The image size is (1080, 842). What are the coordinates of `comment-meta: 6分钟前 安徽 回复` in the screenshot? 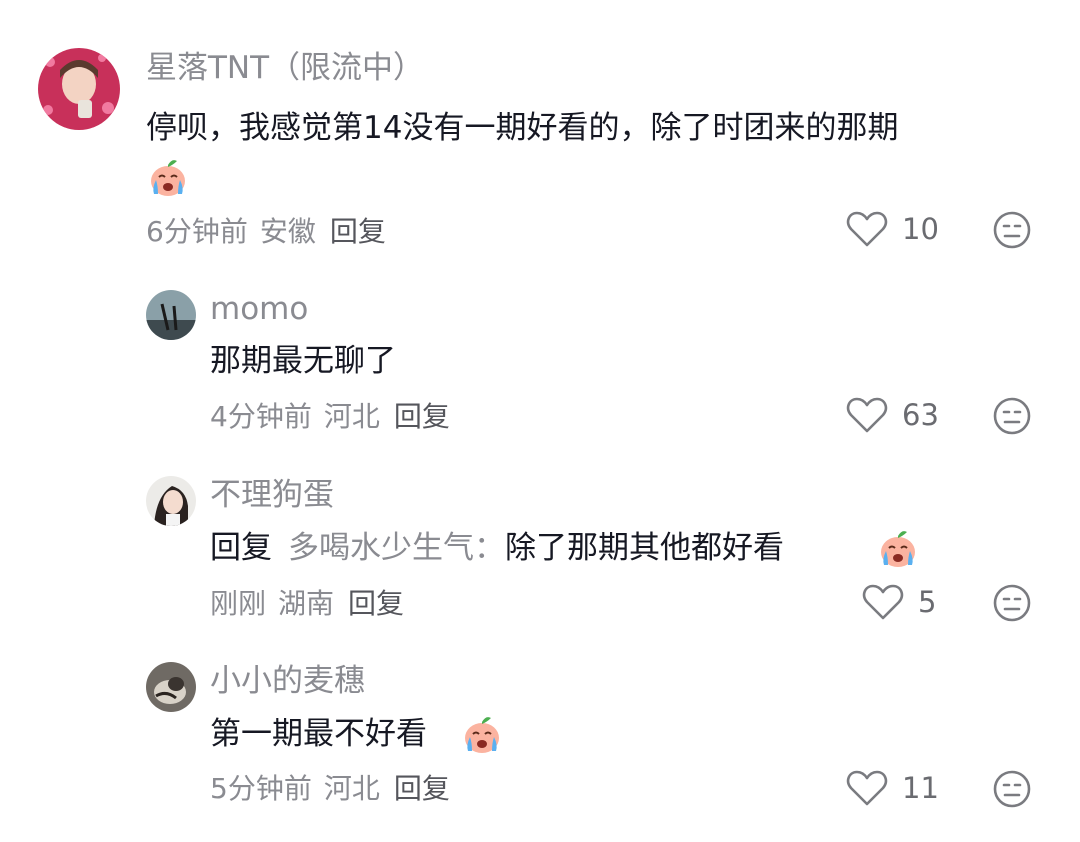 It's located at (266, 232).